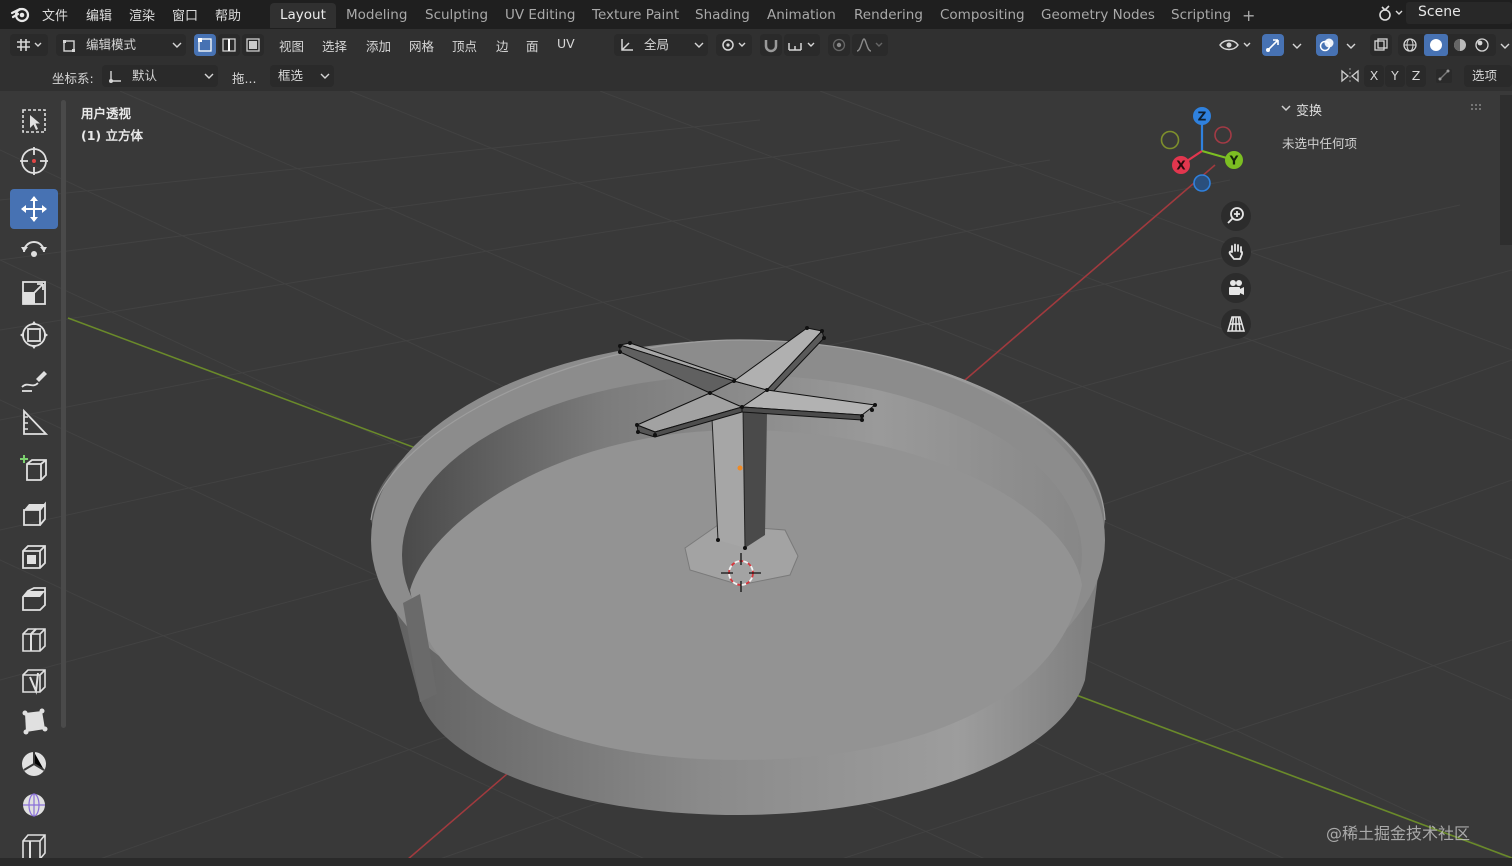 This screenshot has width=1512, height=866. What do you see at coordinates (1309, 109) in the screenshot?
I see `transform-panel-title: 变换` at bounding box center [1309, 109].